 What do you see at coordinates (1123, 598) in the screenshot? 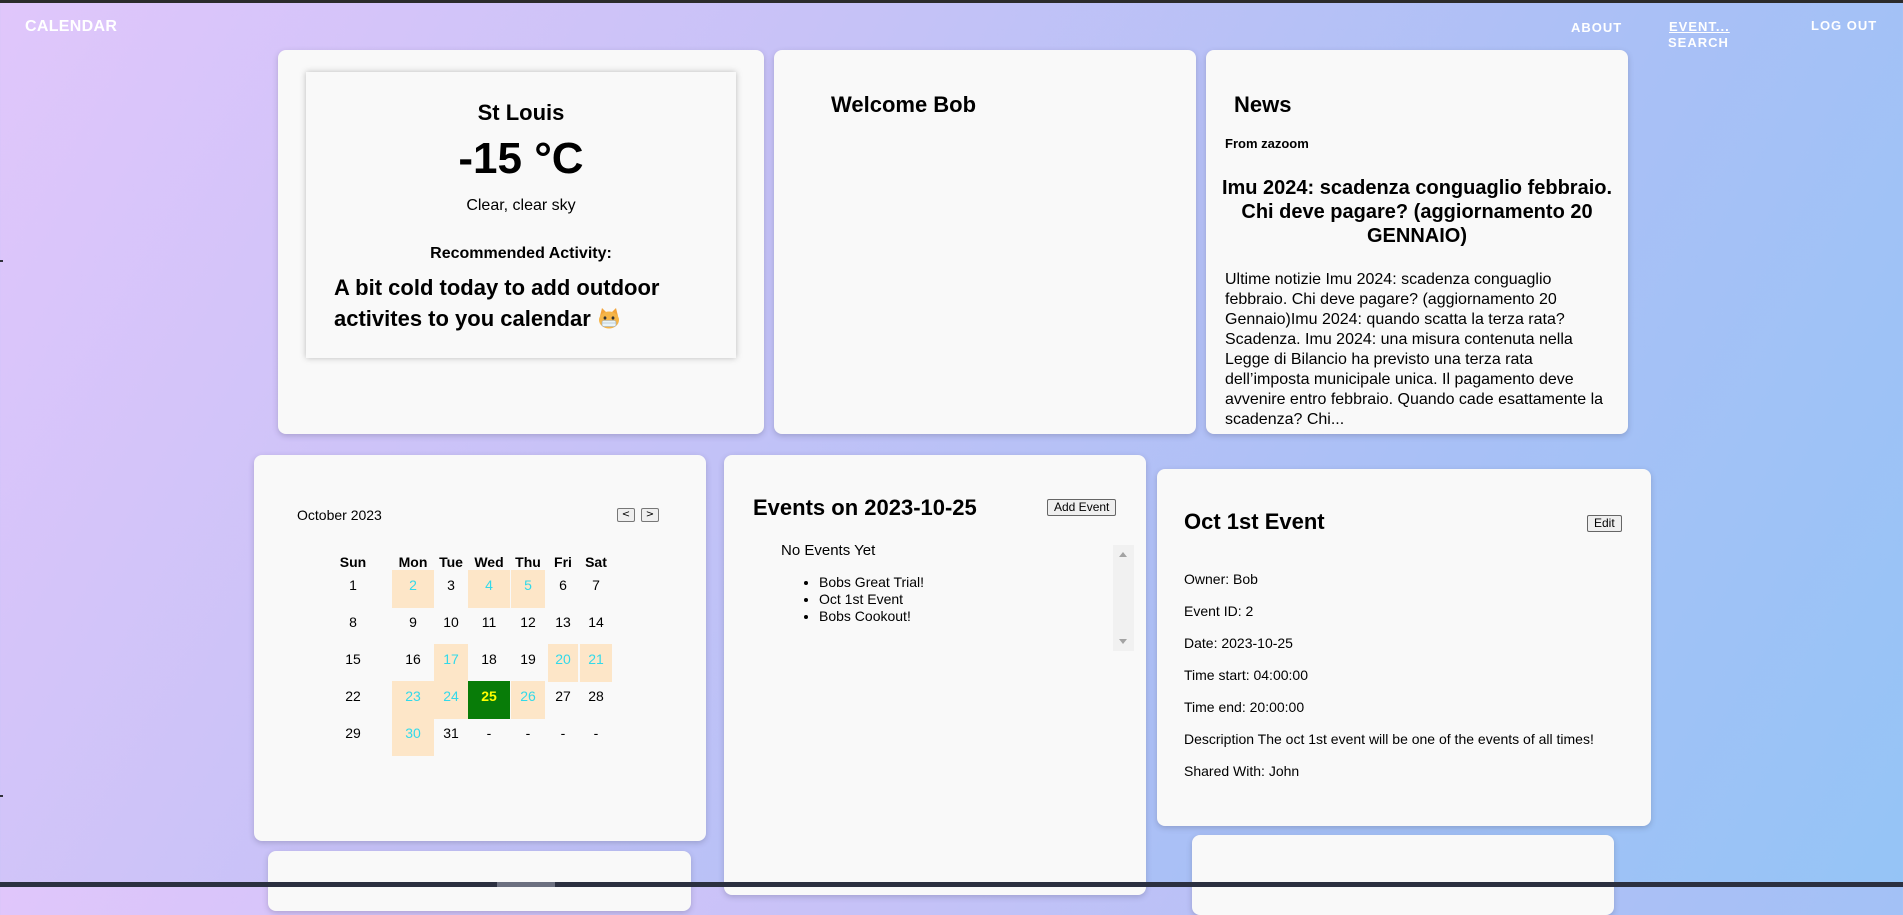
I see `events-scrollbar` at bounding box center [1123, 598].